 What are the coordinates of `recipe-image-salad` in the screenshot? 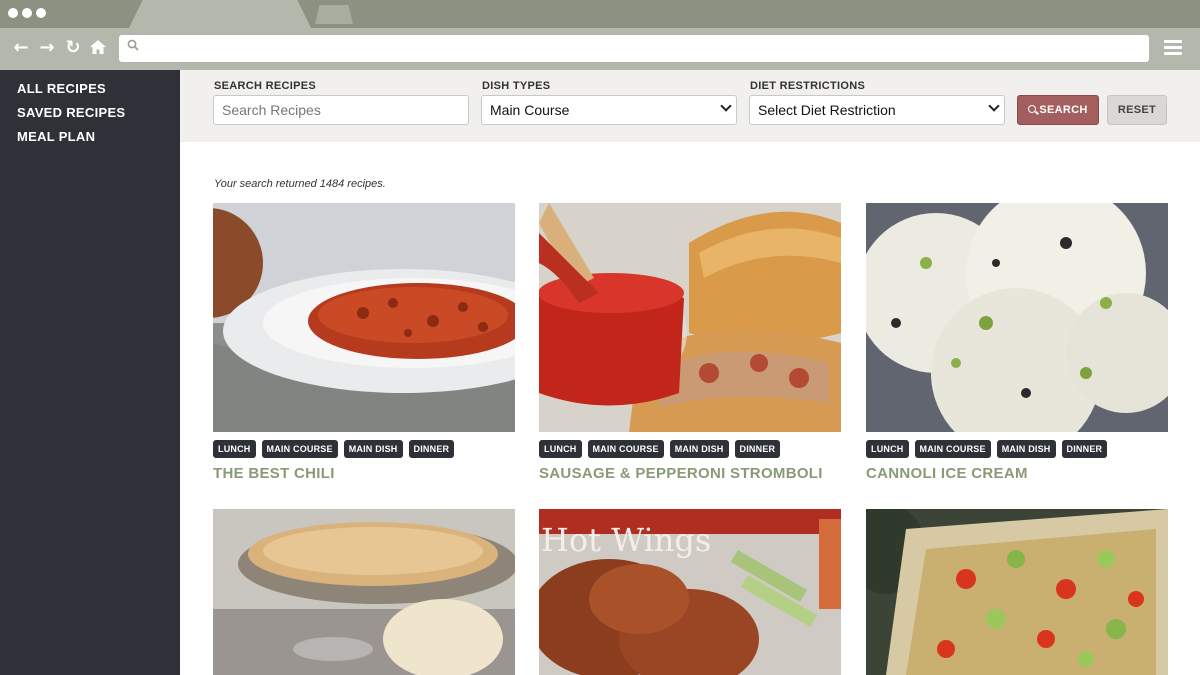 It's located at (1017, 592).